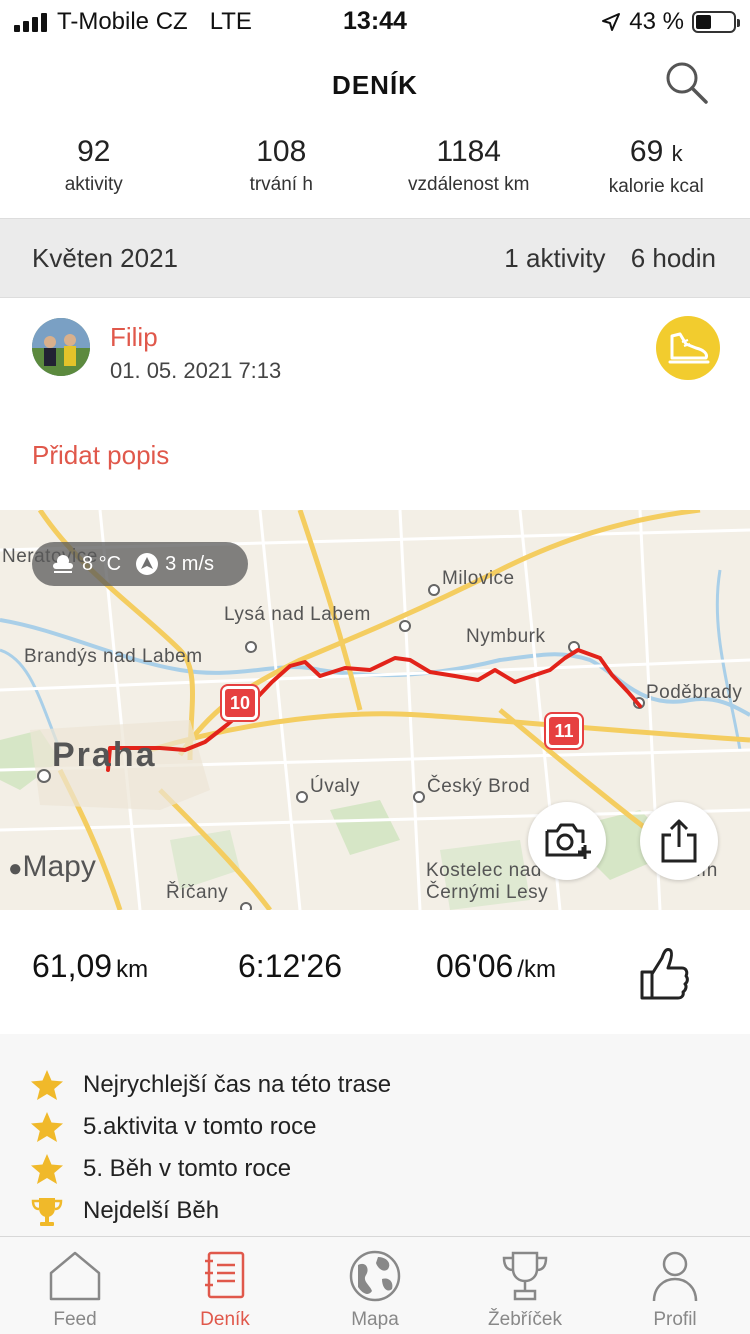 This screenshot has width=750, height=1334. I want to click on tab-label: Deník, so click(225, 1319).